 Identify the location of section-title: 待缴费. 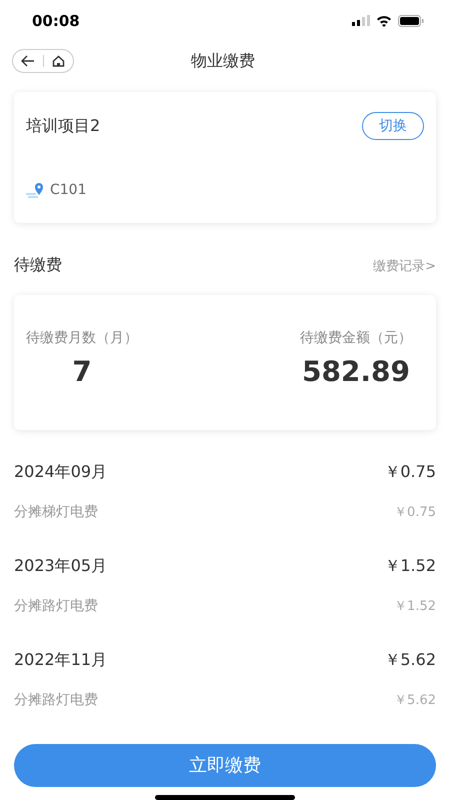
(38, 265).